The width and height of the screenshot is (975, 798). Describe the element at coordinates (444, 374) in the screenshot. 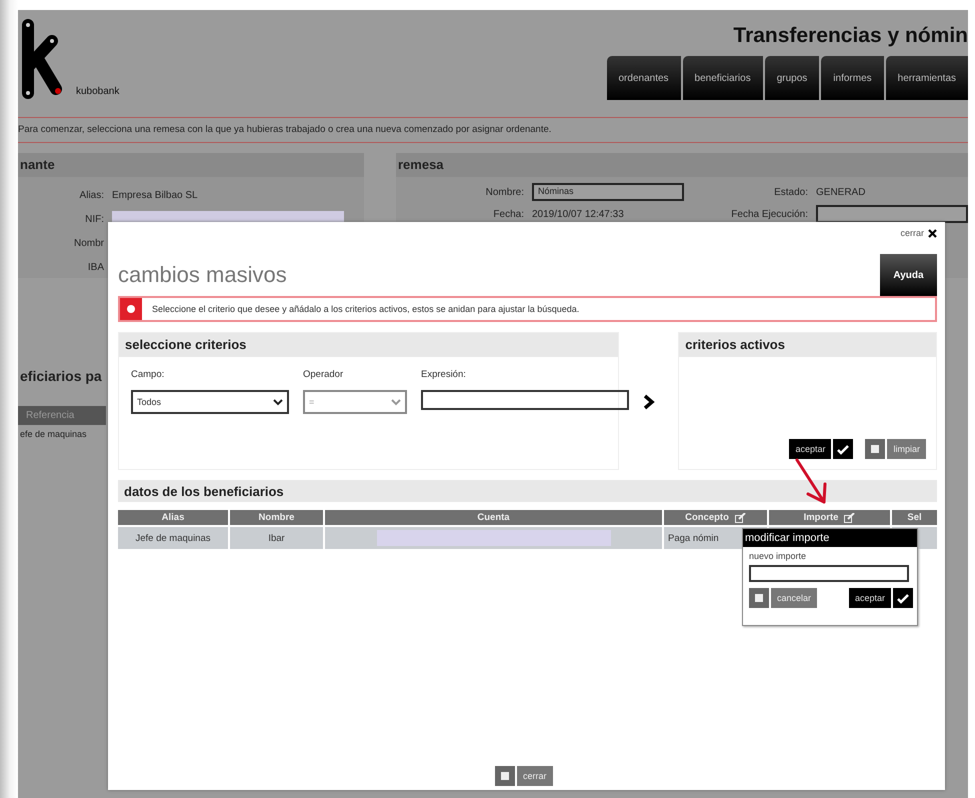

I see `field-label: Expresión:` at that location.